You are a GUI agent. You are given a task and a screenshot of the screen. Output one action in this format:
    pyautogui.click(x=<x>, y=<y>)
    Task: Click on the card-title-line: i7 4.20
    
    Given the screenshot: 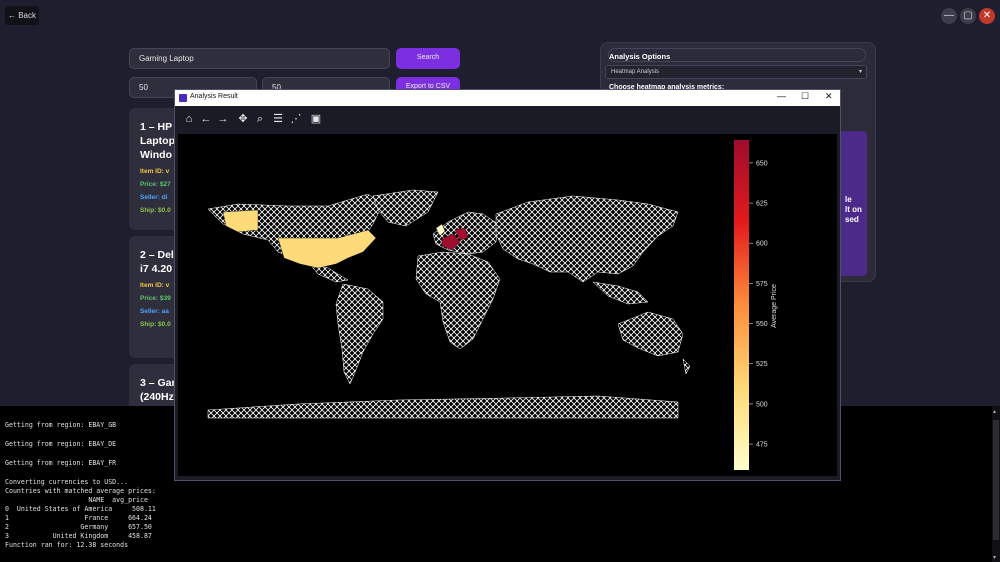 What is the action you would take?
    pyautogui.click(x=156, y=269)
    